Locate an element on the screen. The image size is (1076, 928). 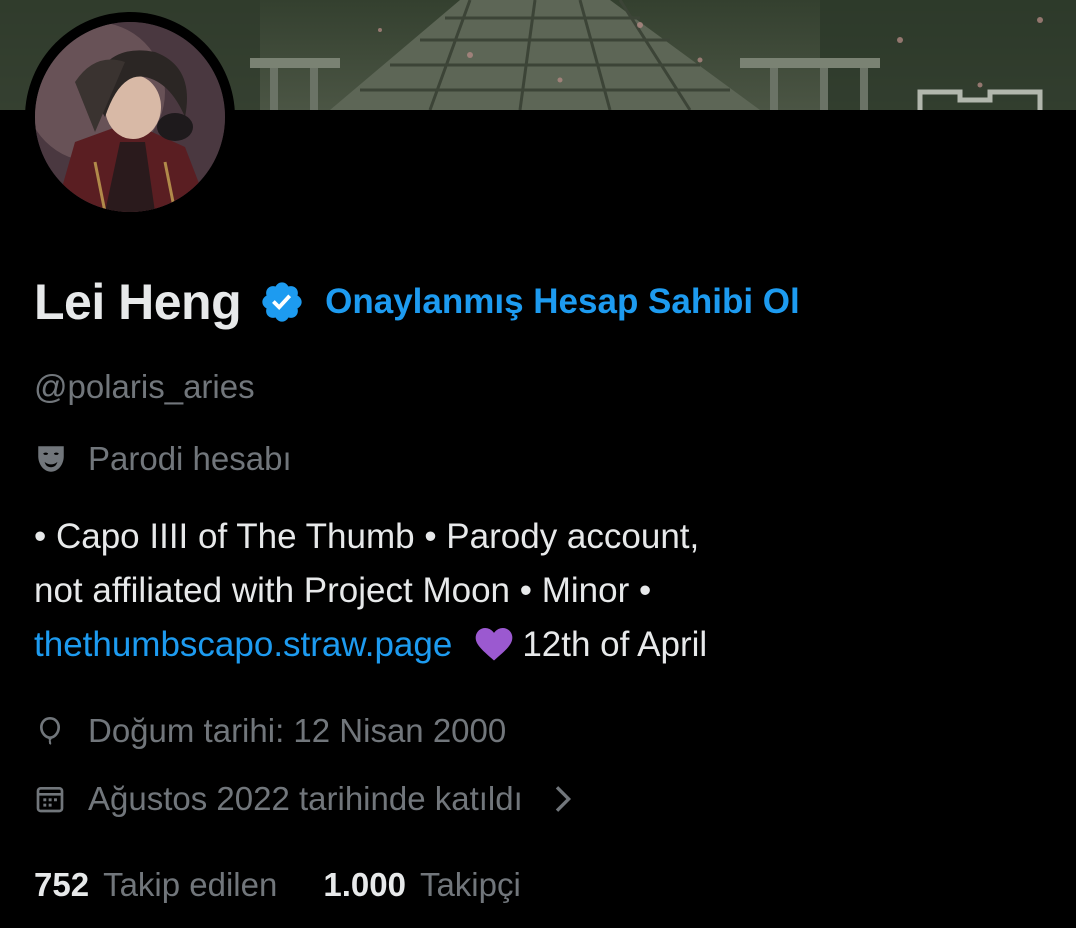
bio-line-3: thethumbscapo.straw.page 12th of April is located at coordinates (534, 645).